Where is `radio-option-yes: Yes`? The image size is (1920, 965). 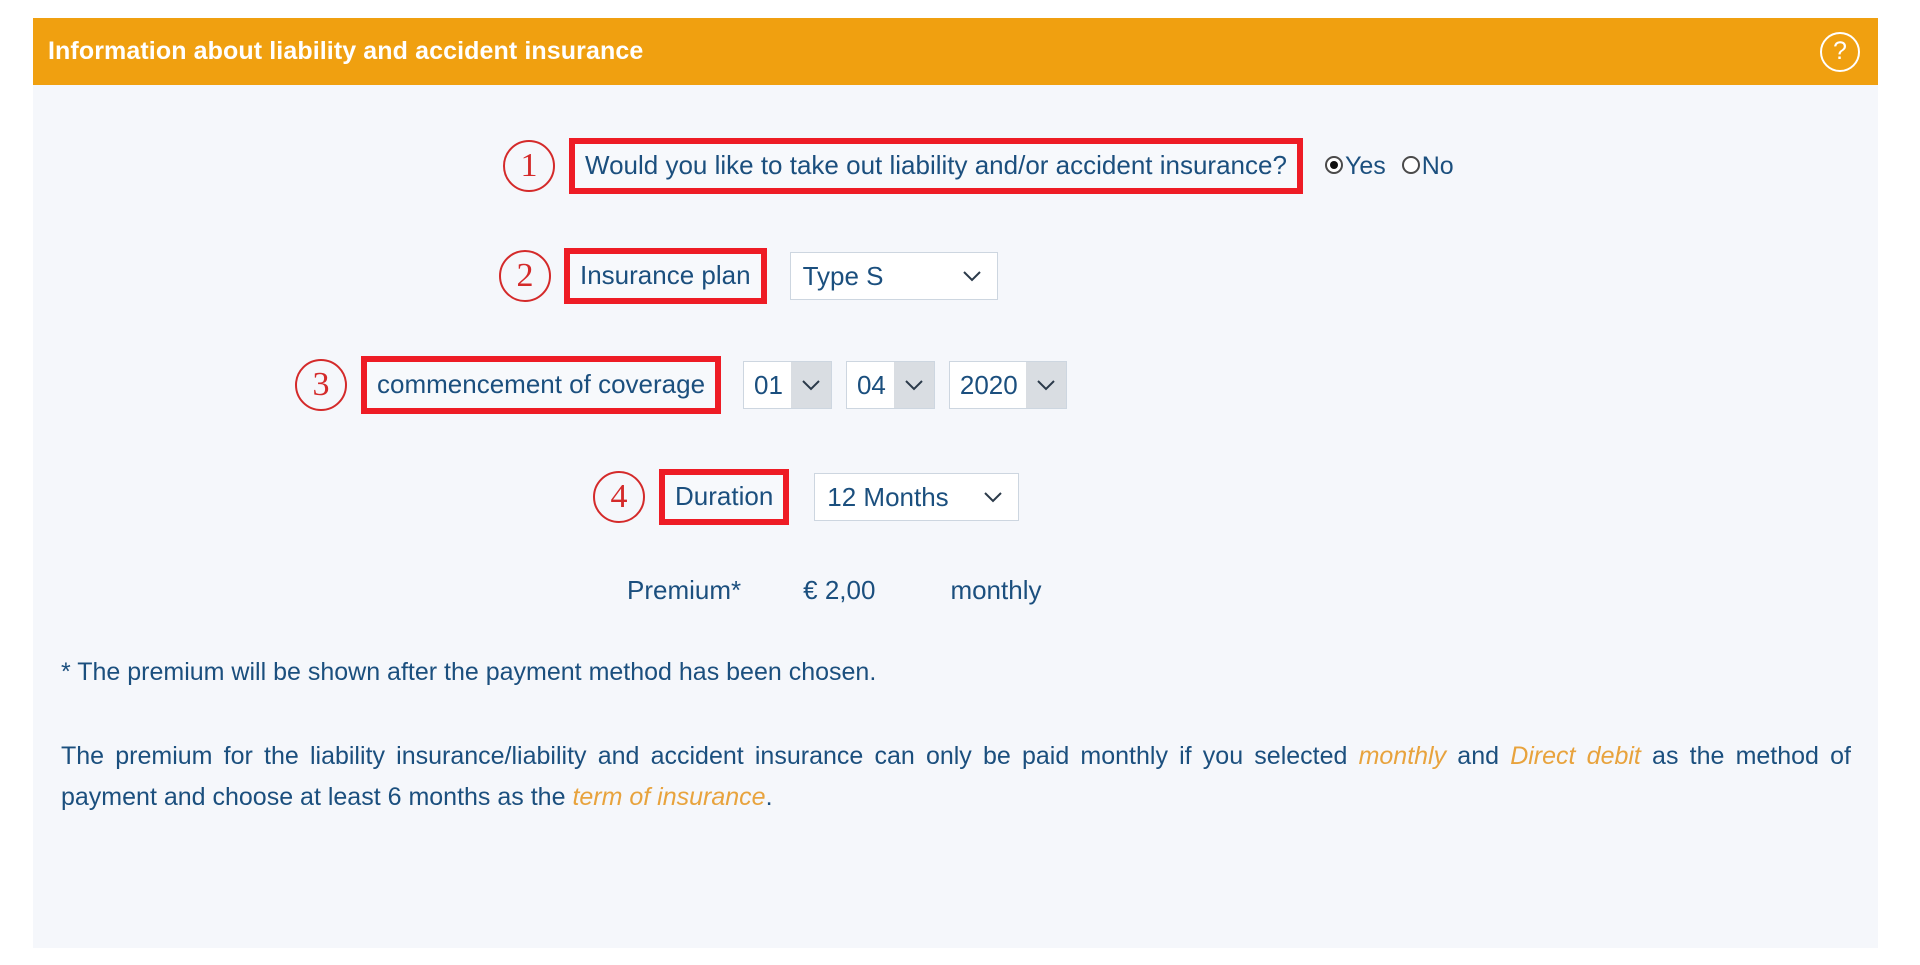 radio-option-yes: Yes is located at coordinates (1355, 165).